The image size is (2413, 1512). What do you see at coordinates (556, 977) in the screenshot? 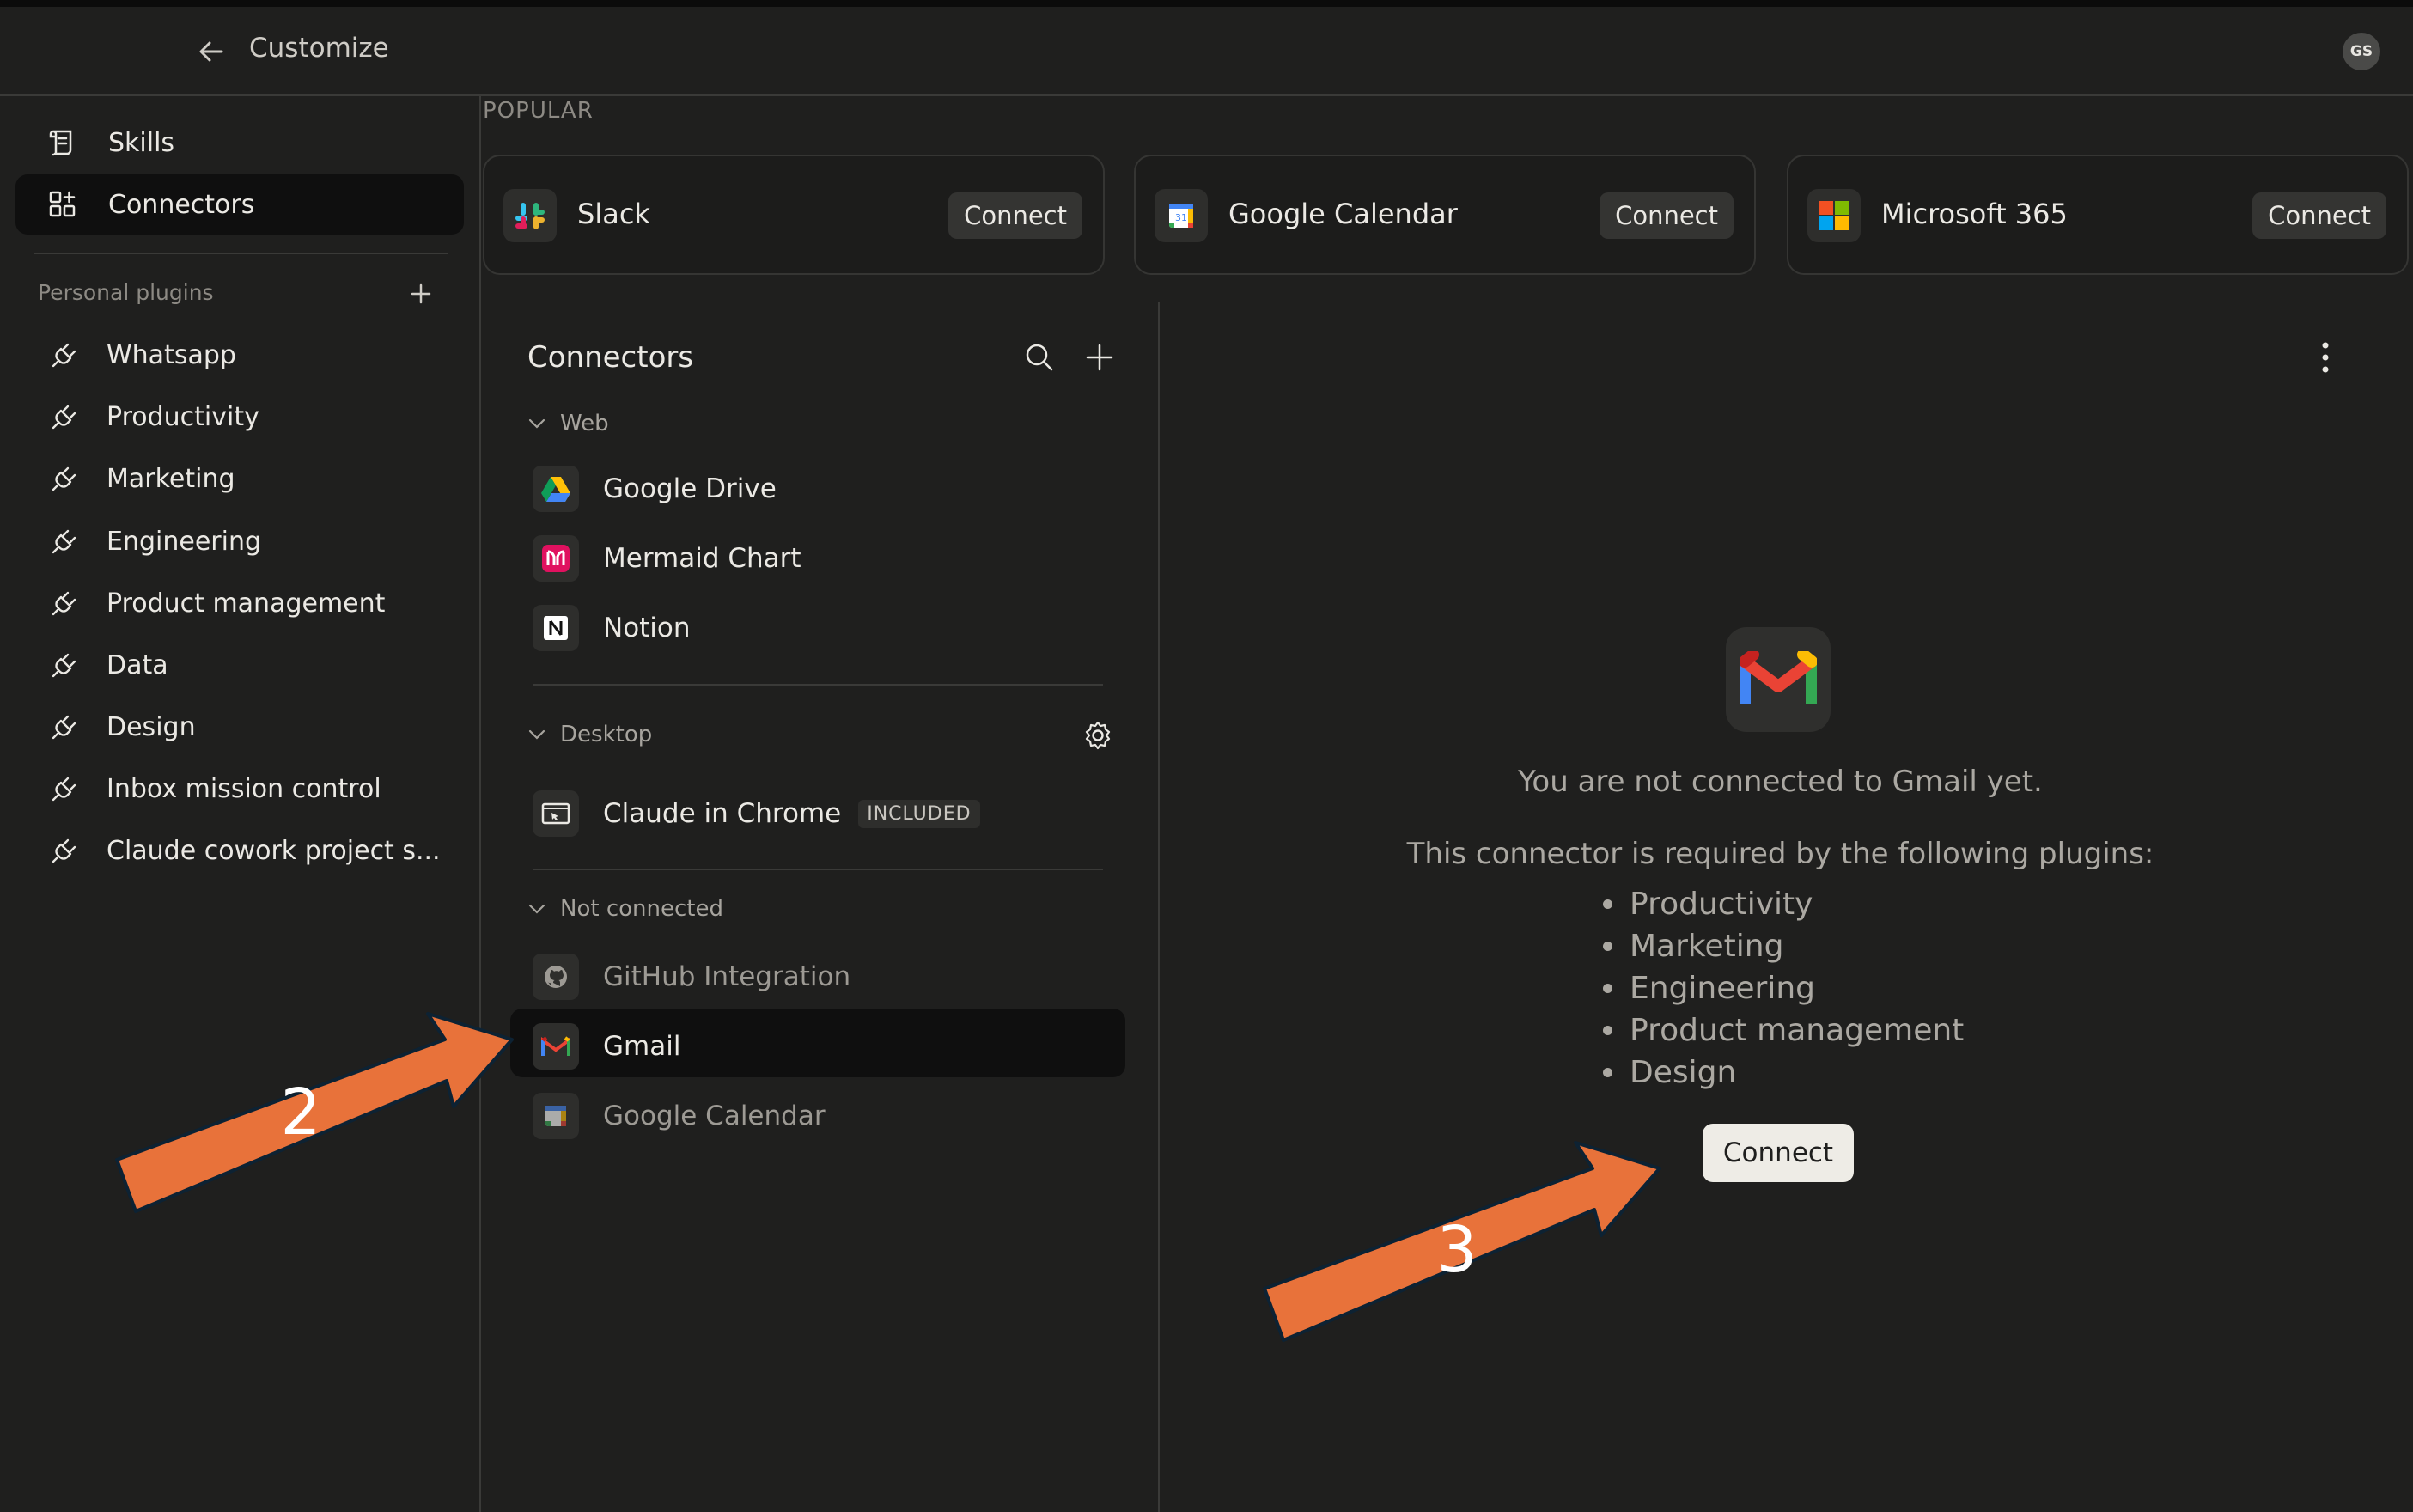
I see `github-icon` at bounding box center [556, 977].